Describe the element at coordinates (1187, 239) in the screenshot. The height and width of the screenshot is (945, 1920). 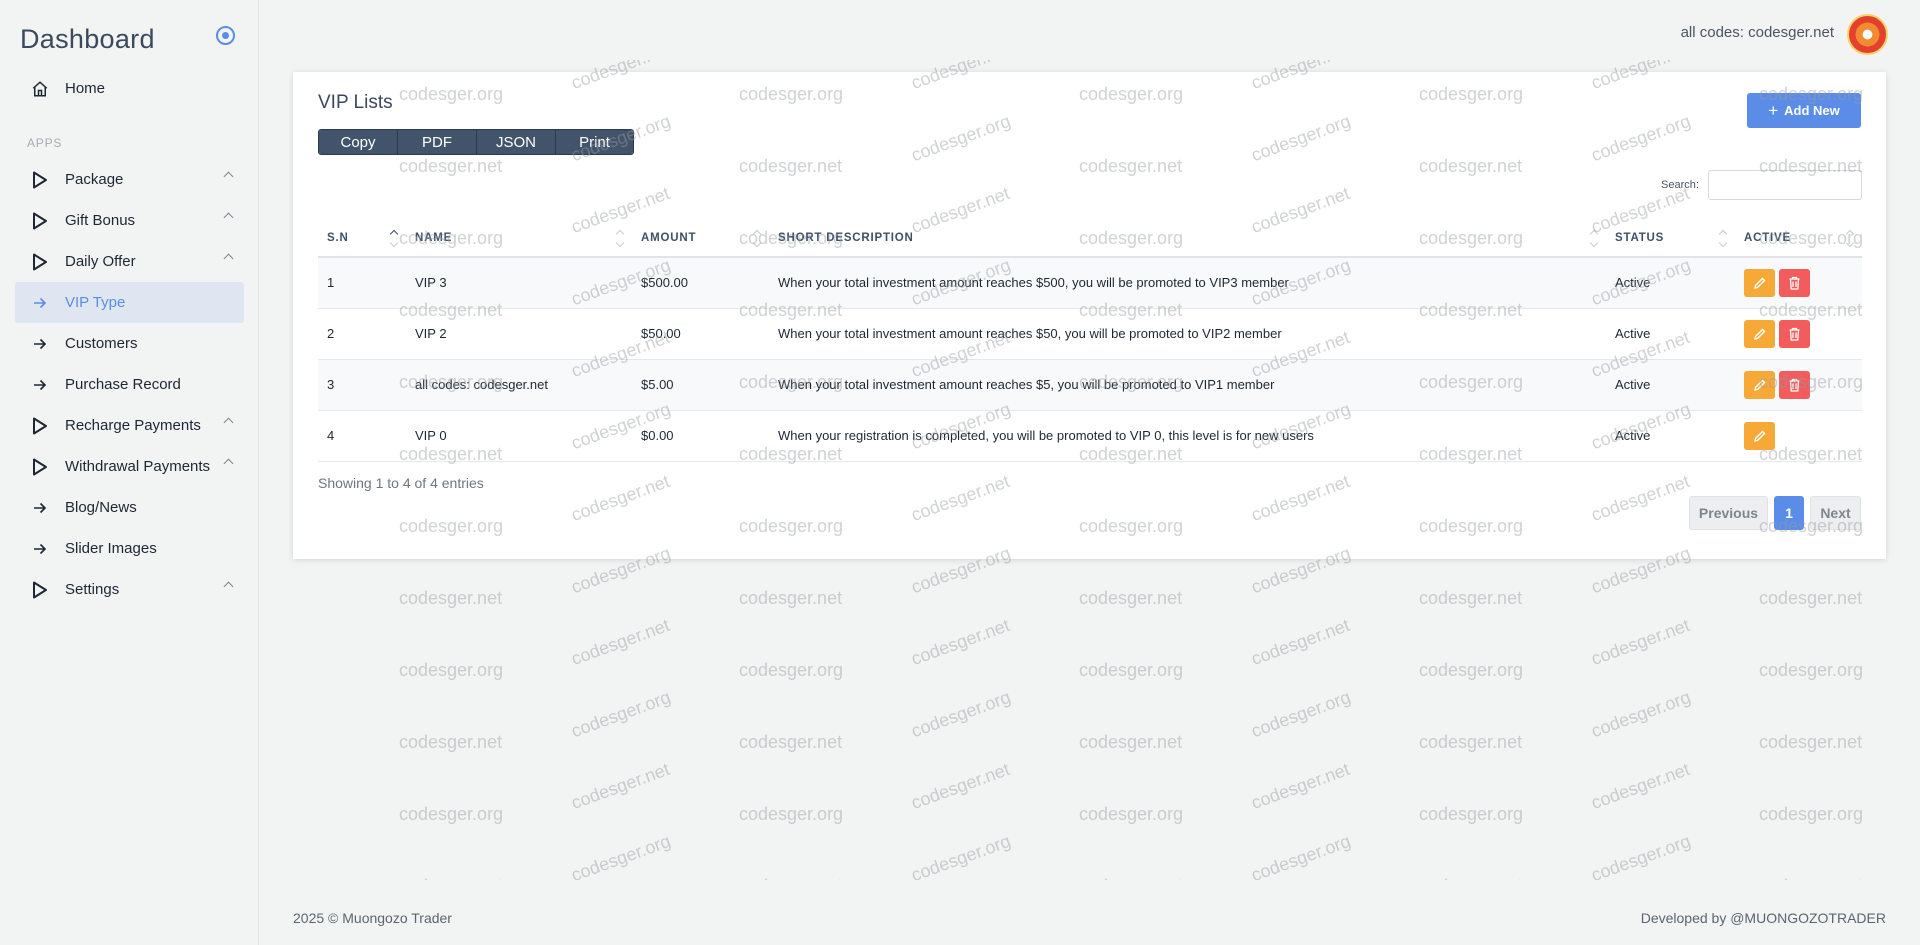
I see `column-header-description: SHORT DESCRIPTION` at that location.